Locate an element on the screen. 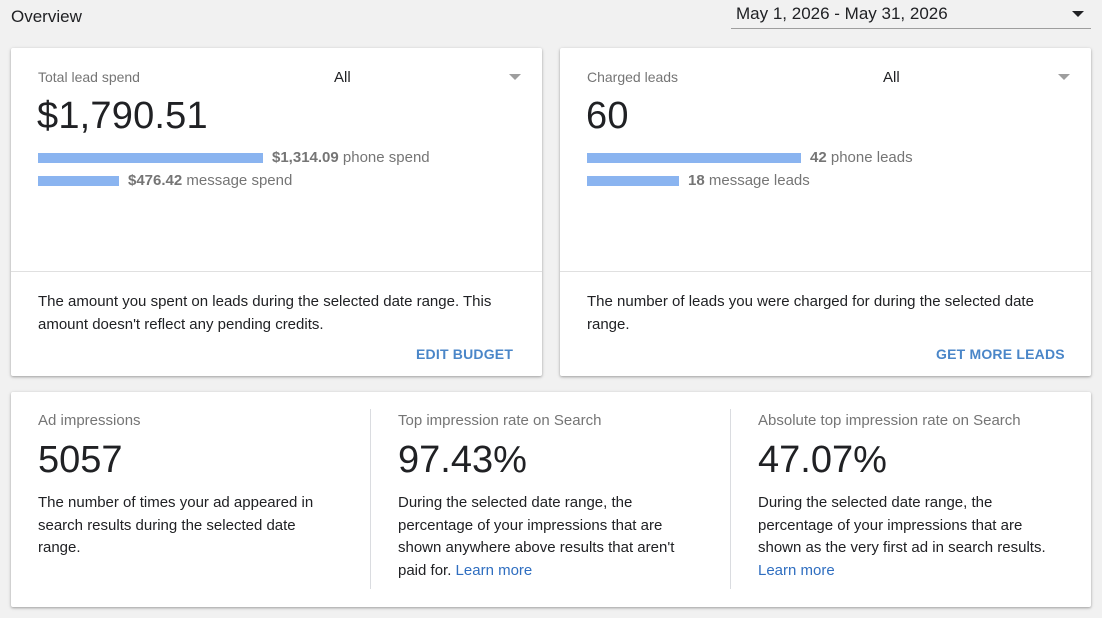 The image size is (1102, 618). phone-leads-text: phone leads is located at coordinates (871, 157).